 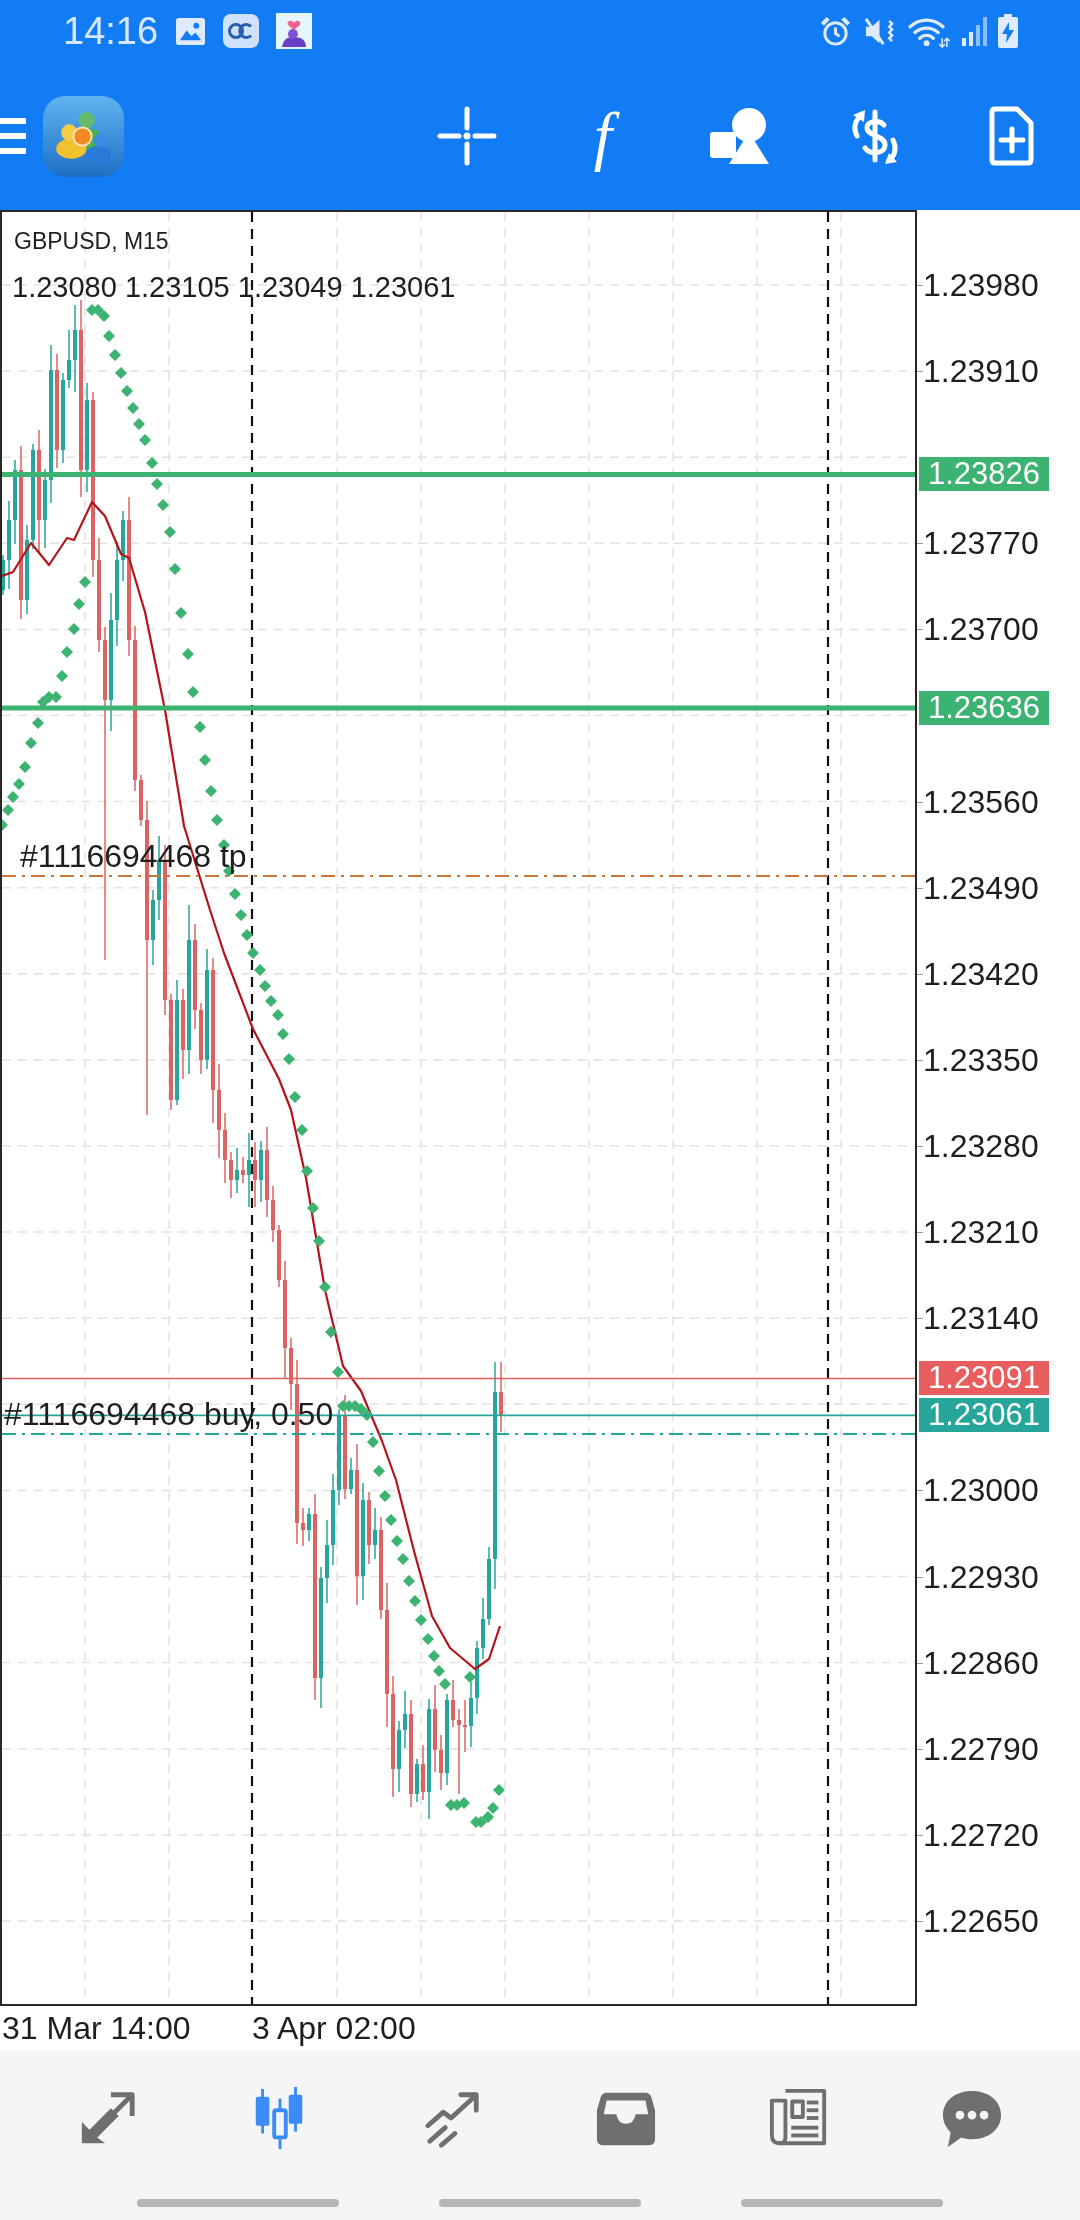 I want to click on price-axis-label: 1.23910, so click(x=981, y=371).